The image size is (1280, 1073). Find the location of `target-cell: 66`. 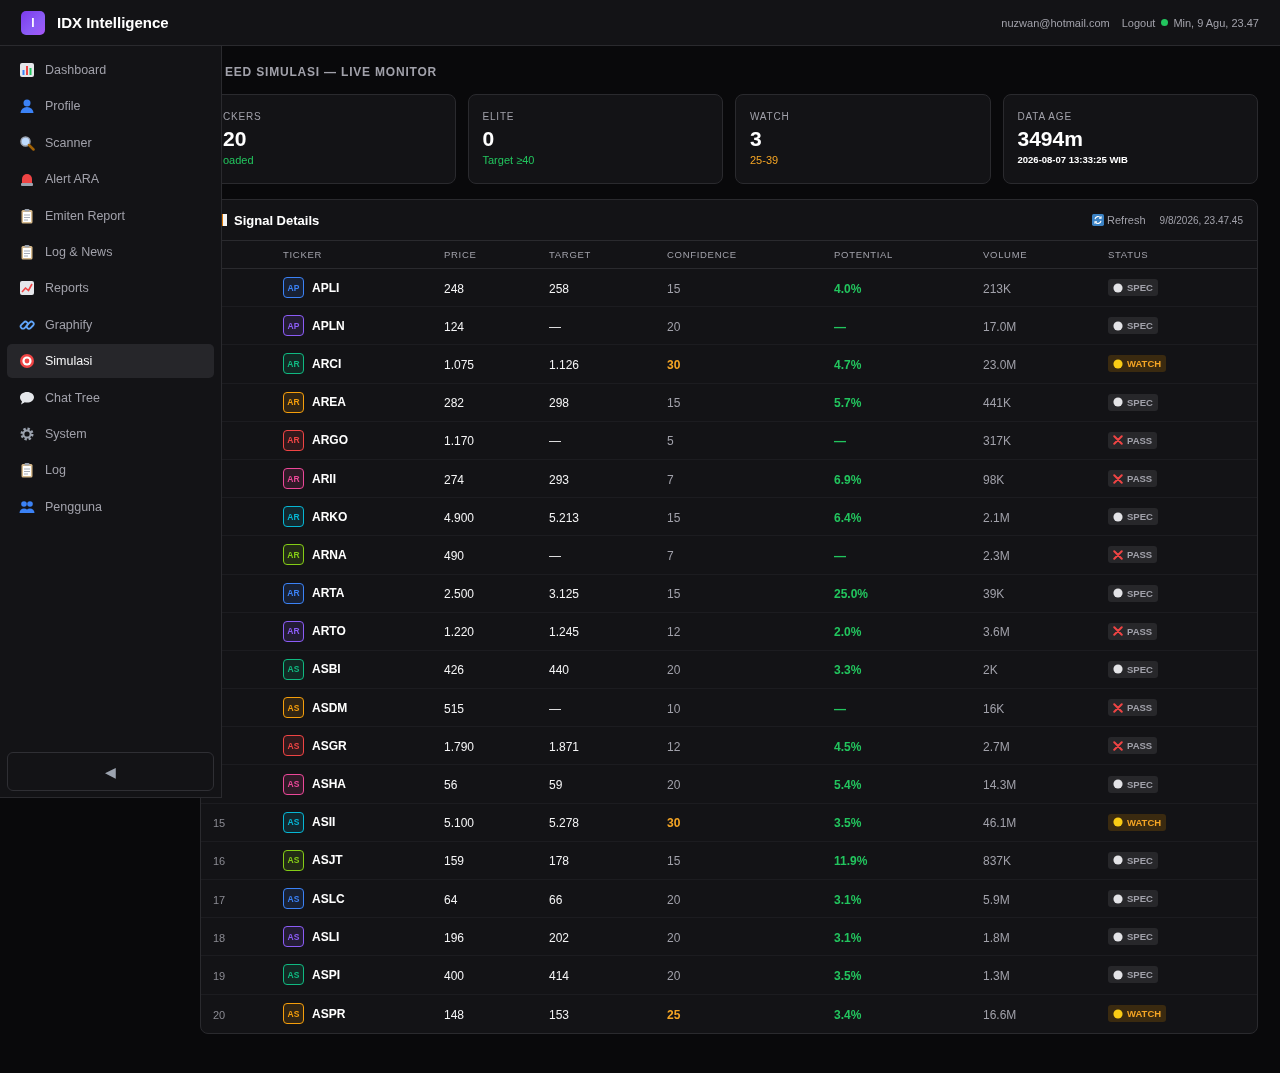

target-cell: 66 is located at coordinates (556, 899).